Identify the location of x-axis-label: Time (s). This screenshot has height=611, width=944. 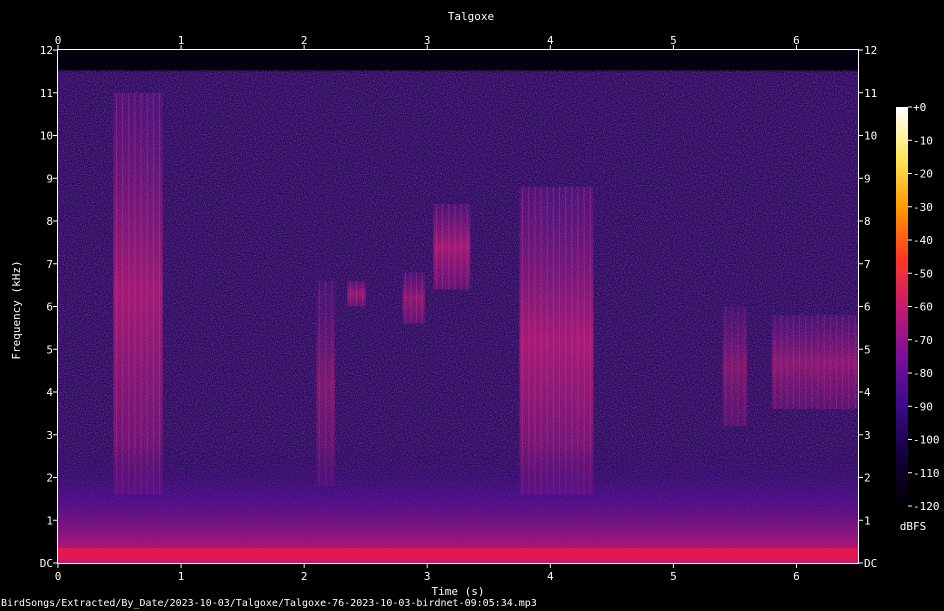
(458, 591).